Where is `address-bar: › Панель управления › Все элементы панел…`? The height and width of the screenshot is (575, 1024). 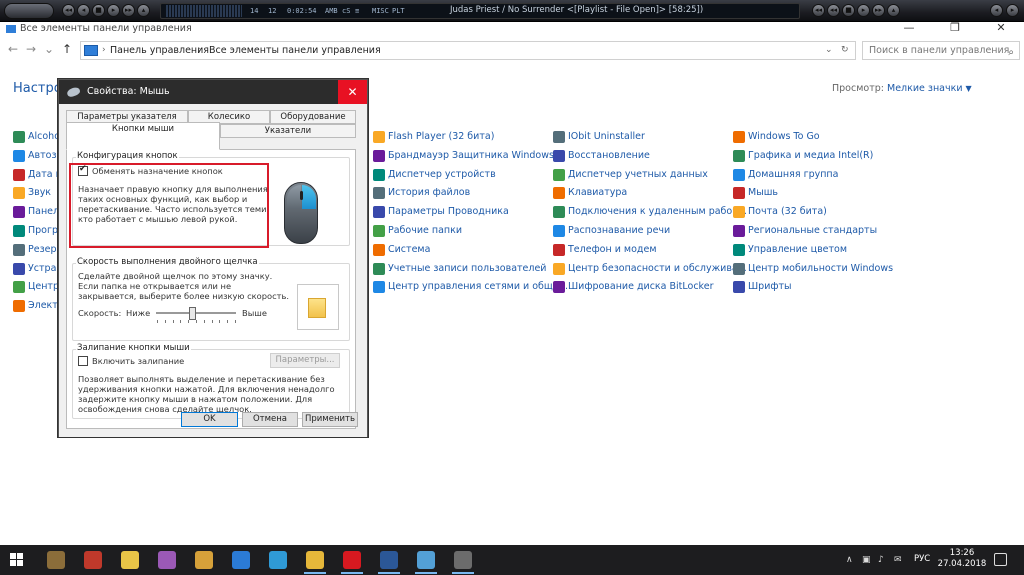 address-bar: › Панель управления › Все элементы панел… is located at coordinates (468, 50).